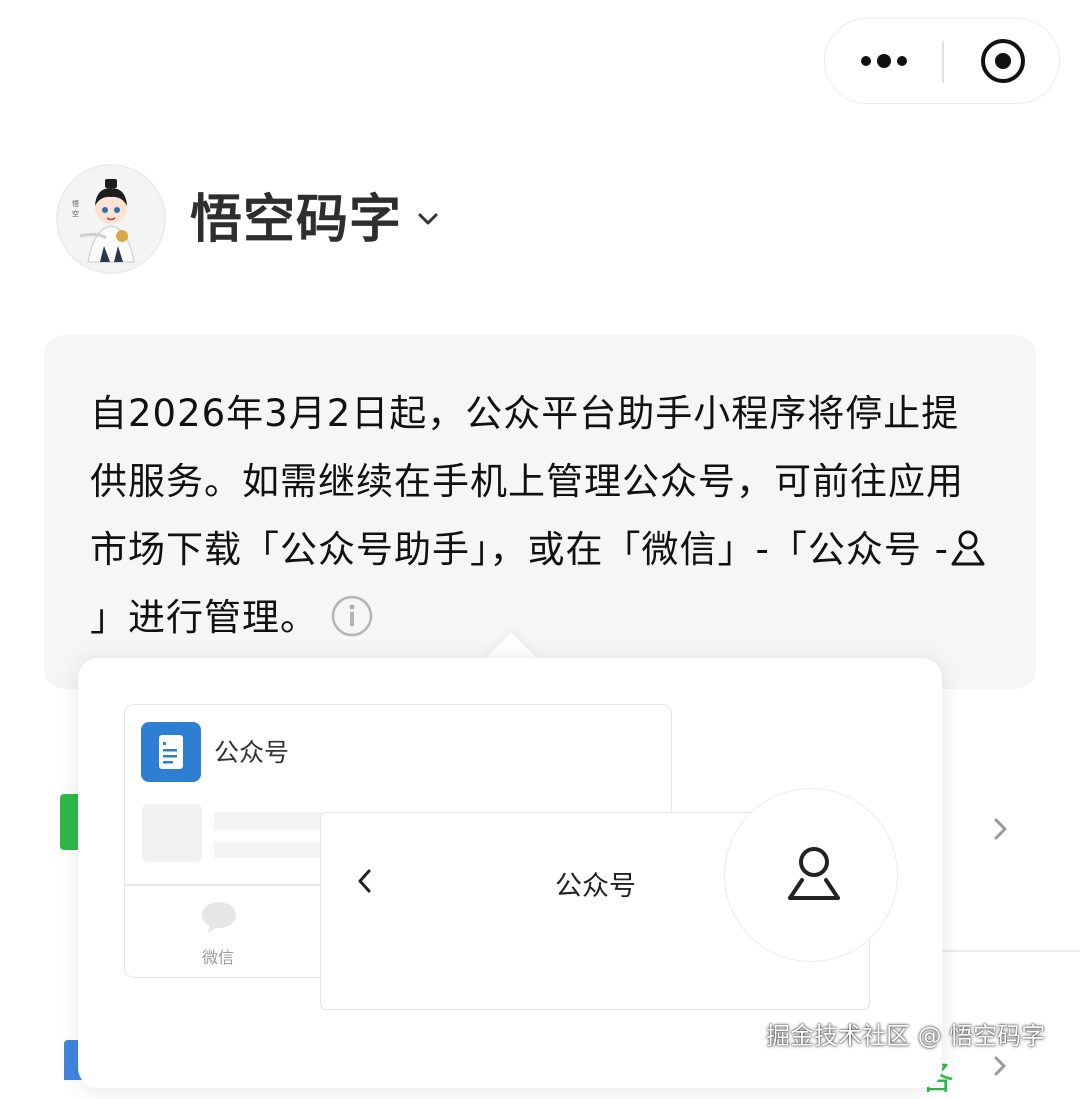 This screenshot has width=1080, height=1099. What do you see at coordinates (1003, 61) in the screenshot?
I see `close-circle-icon` at bounding box center [1003, 61].